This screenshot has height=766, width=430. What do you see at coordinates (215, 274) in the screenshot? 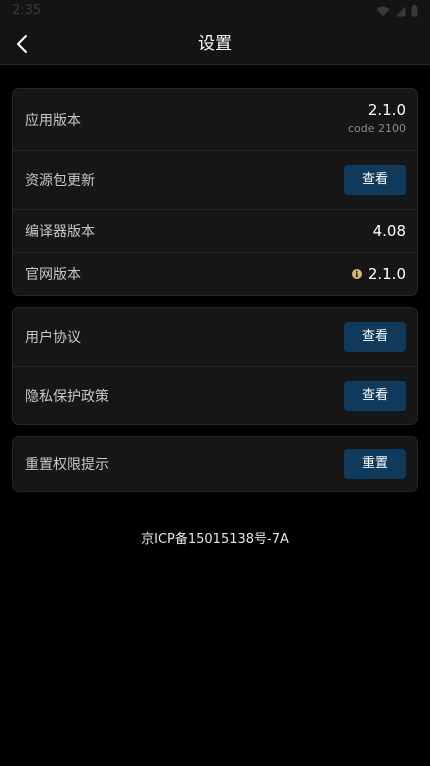
I see `official-version-row: 官网版本 i 2.1.0` at bounding box center [215, 274].